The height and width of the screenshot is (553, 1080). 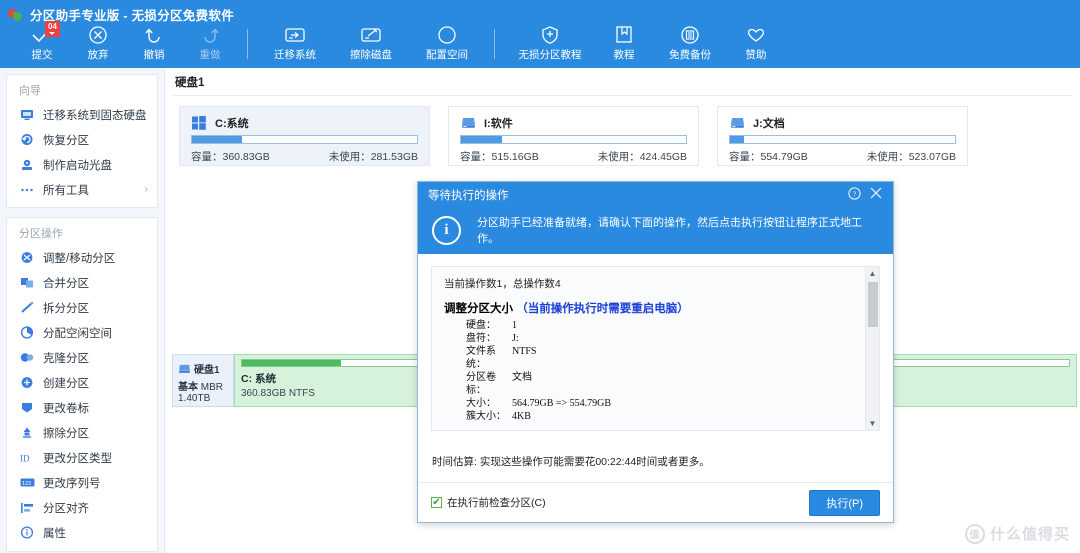 I want to click on sidebar-item-change-label: 更改卷标, so click(x=82, y=407).